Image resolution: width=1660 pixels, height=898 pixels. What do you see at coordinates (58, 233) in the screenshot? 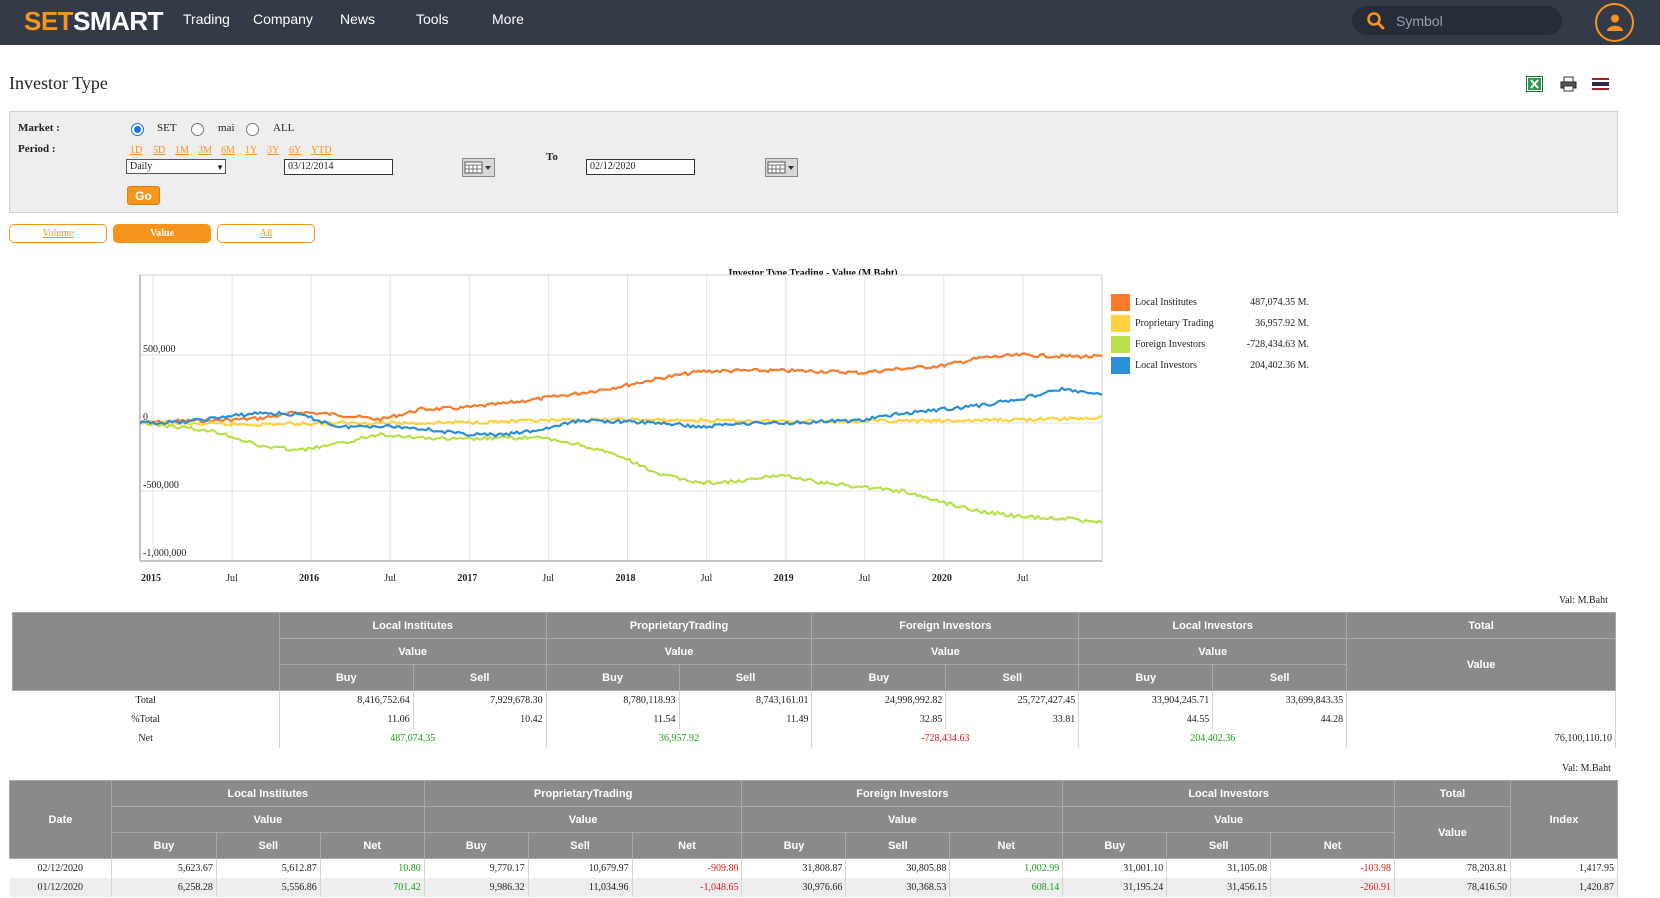
I see `tab-volume: Volume` at bounding box center [58, 233].